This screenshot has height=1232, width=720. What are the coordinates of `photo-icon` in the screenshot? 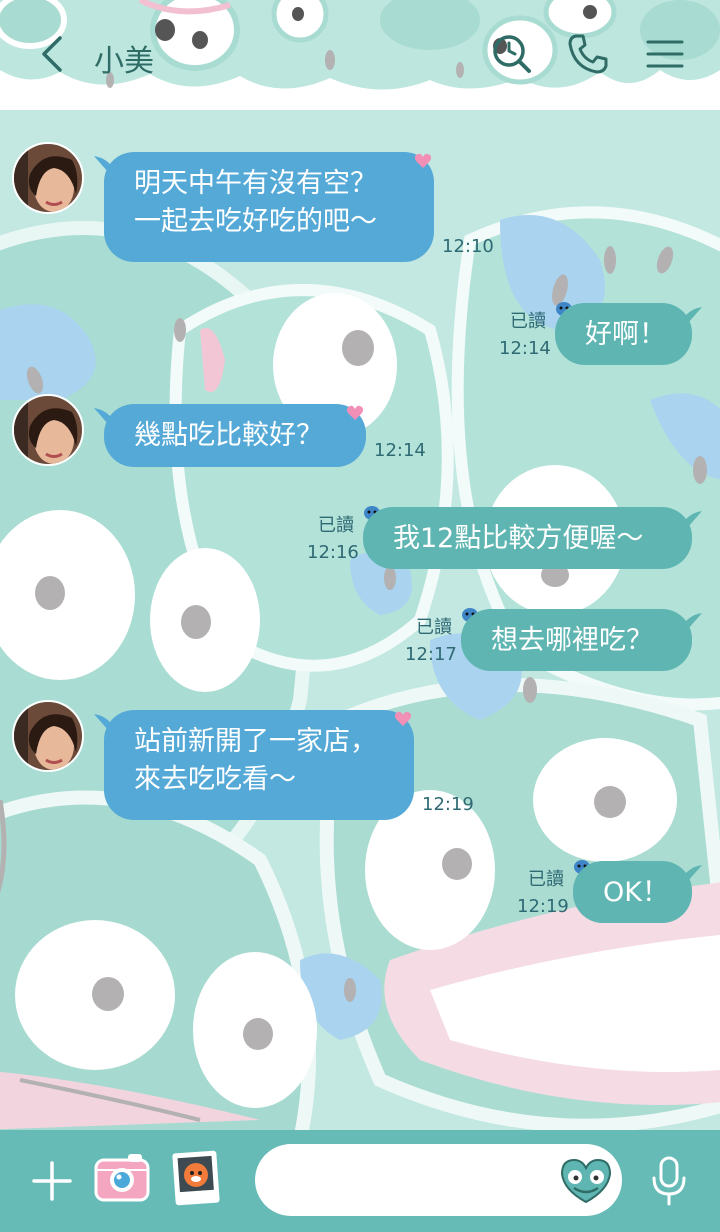 It's located at (196, 1178).